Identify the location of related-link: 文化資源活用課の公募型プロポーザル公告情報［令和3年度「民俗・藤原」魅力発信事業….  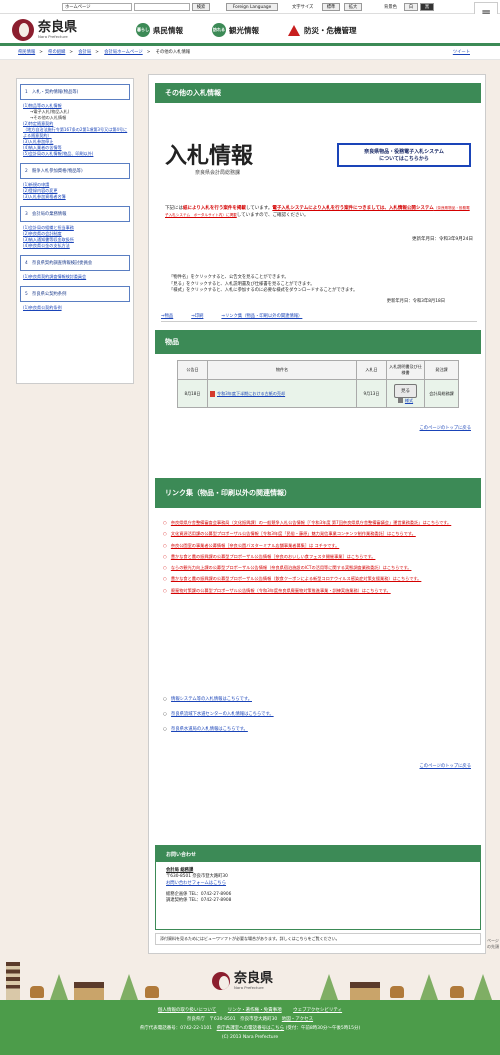
(293, 533).